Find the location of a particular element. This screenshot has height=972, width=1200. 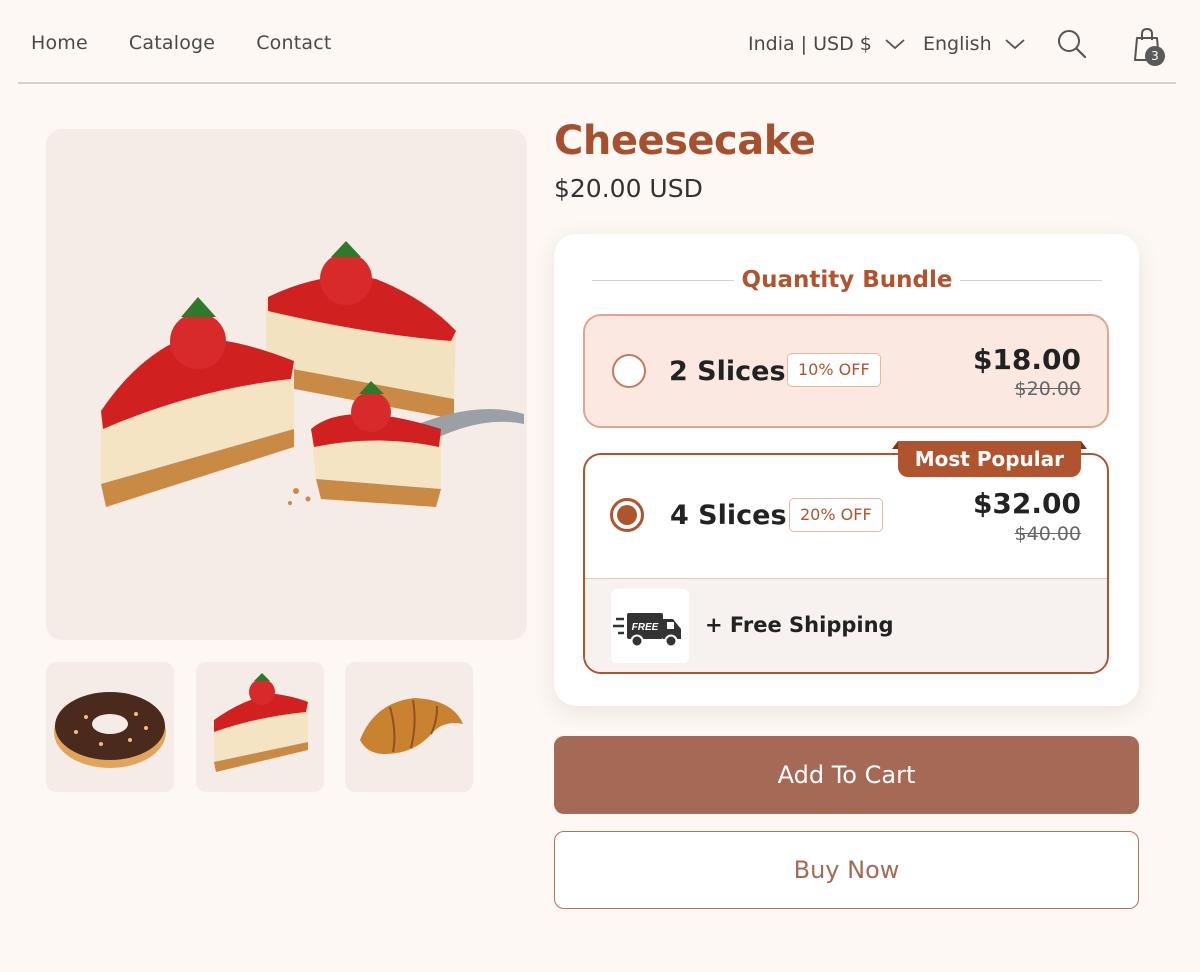

country-currency-label: India | USD $ is located at coordinates (810, 44).